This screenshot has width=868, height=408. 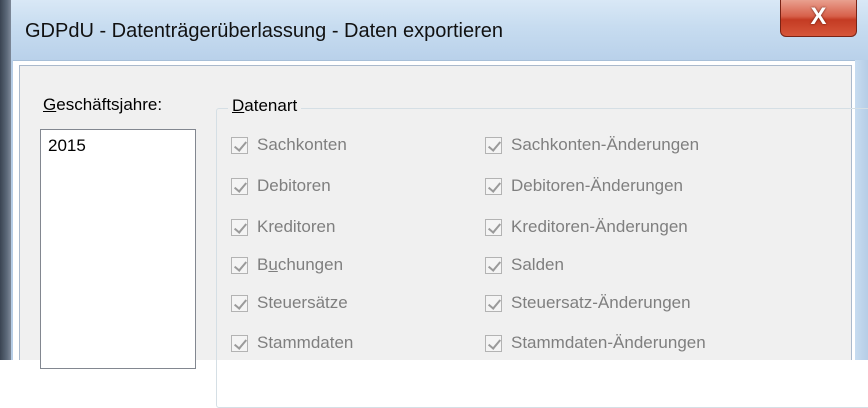 I want to click on checkbox-kreditoren: Kreditoren, so click(x=283, y=227).